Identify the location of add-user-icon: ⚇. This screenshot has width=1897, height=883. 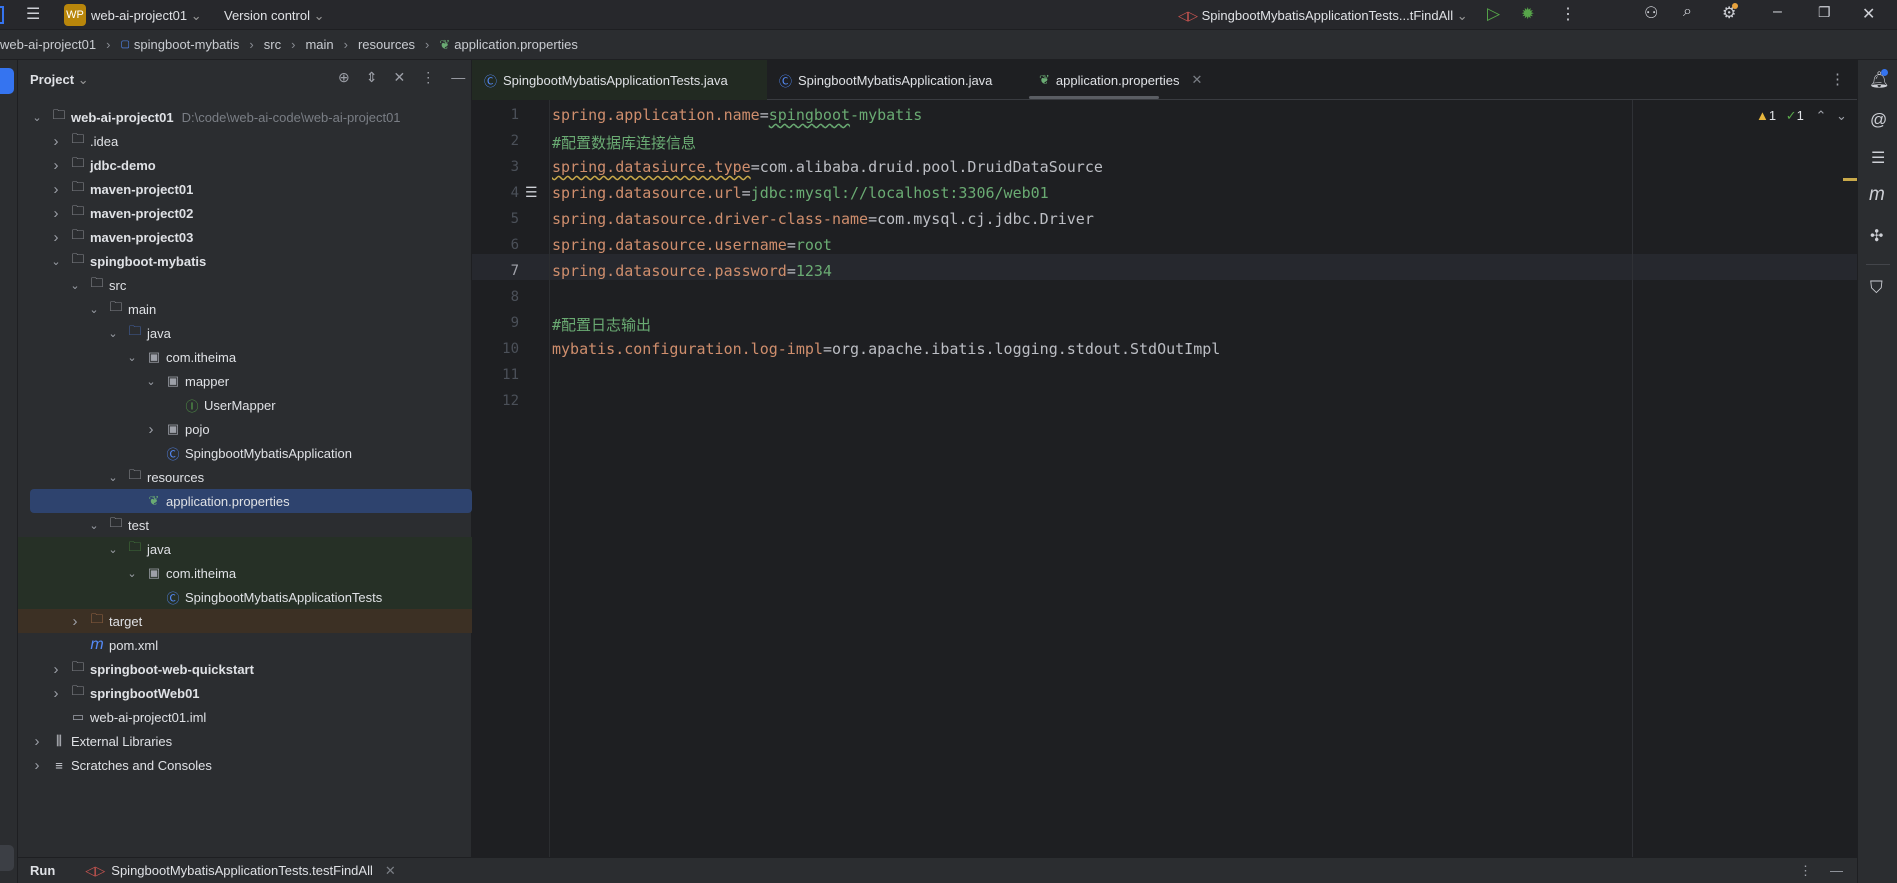
(1651, 13).